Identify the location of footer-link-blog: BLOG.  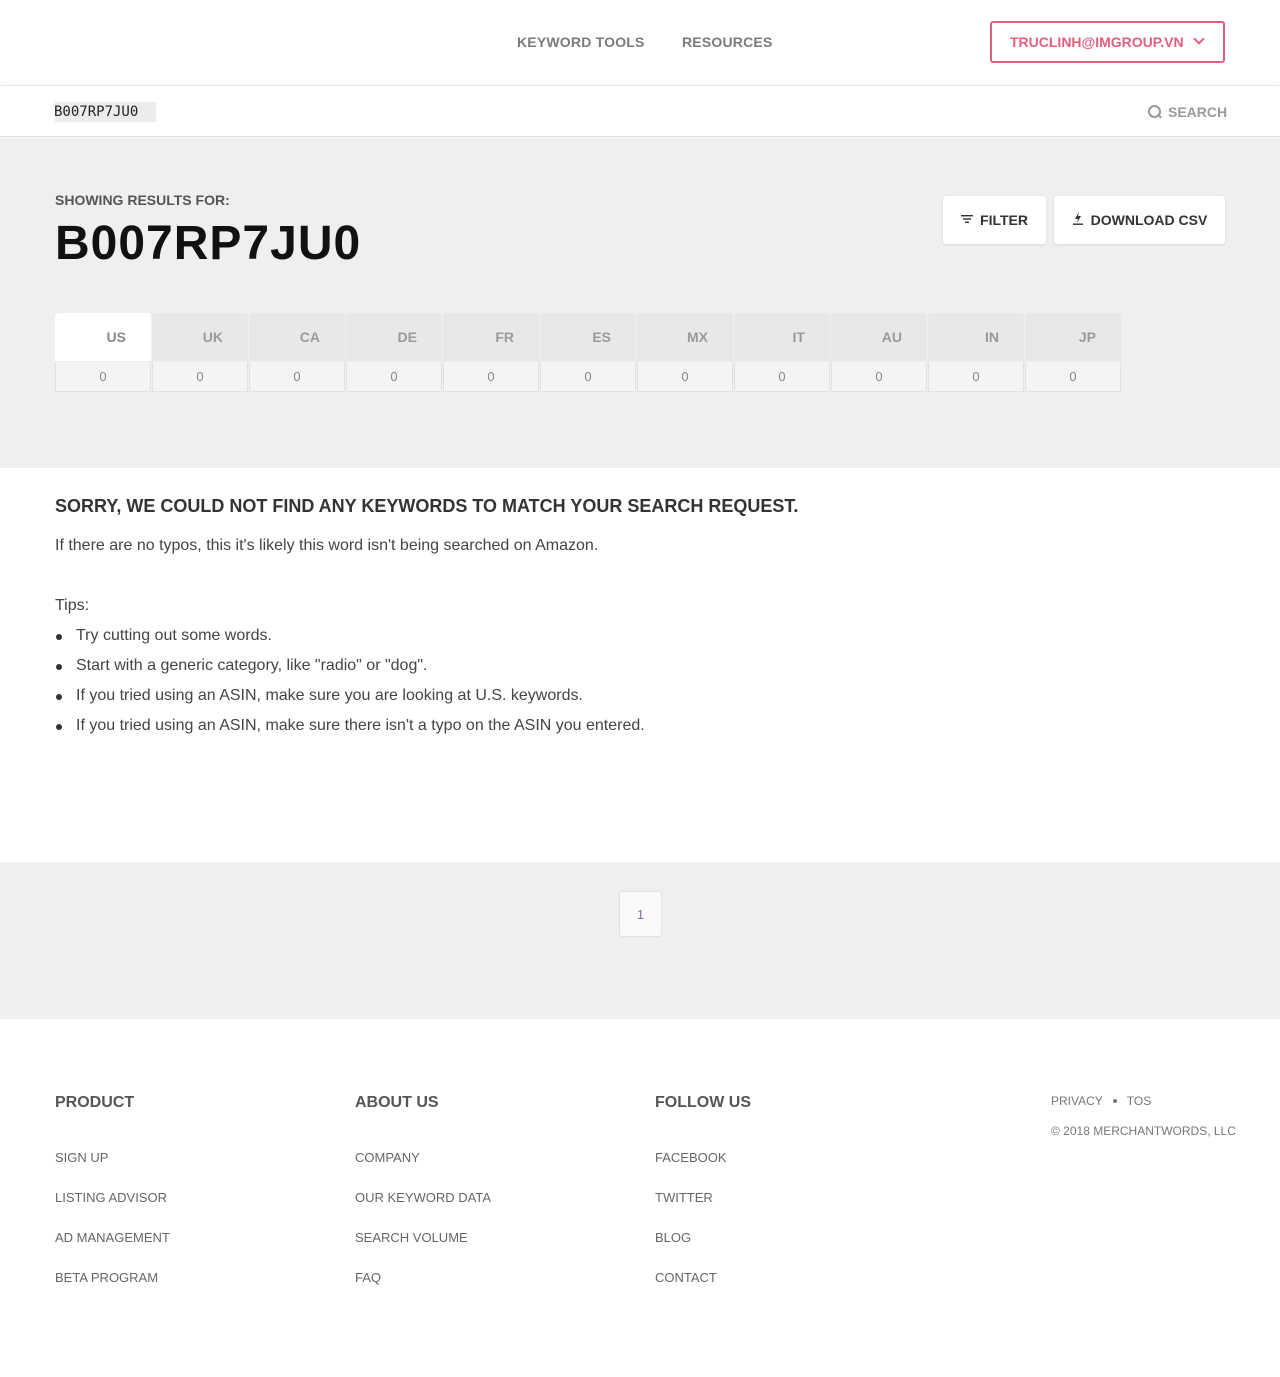
(673, 1237).